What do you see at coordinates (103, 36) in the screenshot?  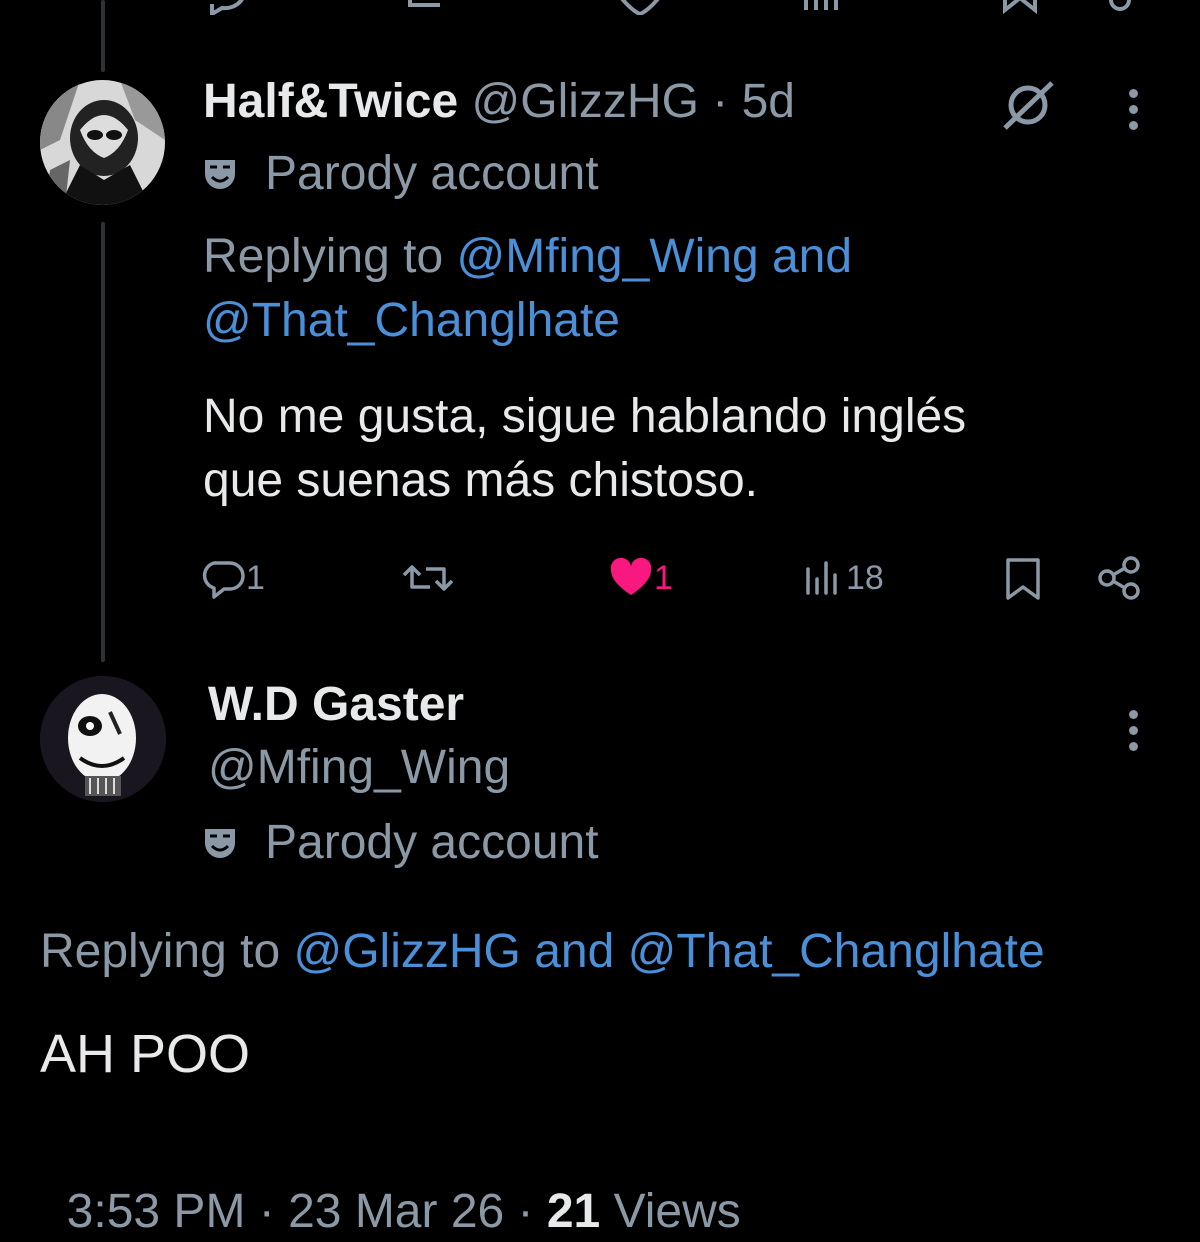 I see `thread-line-top` at bounding box center [103, 36].